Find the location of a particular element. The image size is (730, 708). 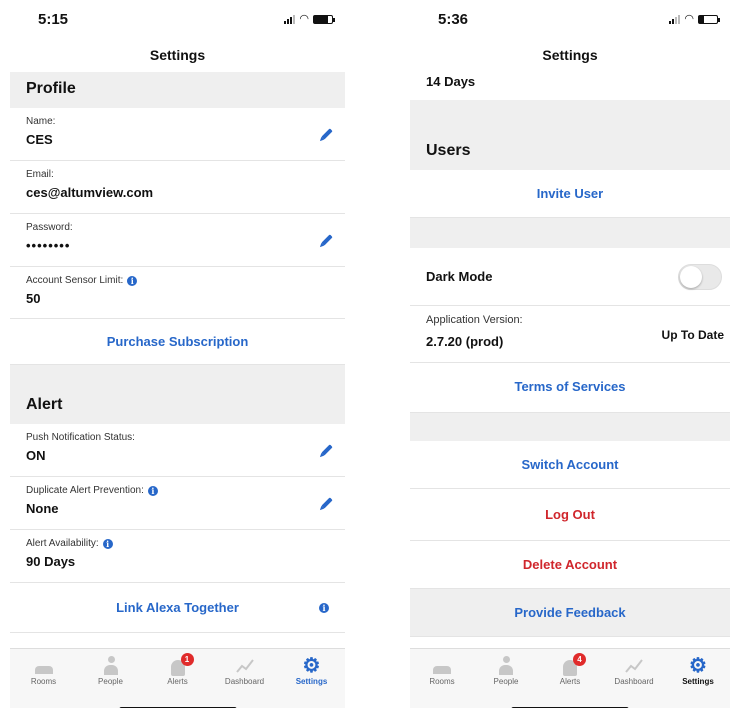

dup-label: Duplicate Alert Prevention: is located at coordinates (85, 490).